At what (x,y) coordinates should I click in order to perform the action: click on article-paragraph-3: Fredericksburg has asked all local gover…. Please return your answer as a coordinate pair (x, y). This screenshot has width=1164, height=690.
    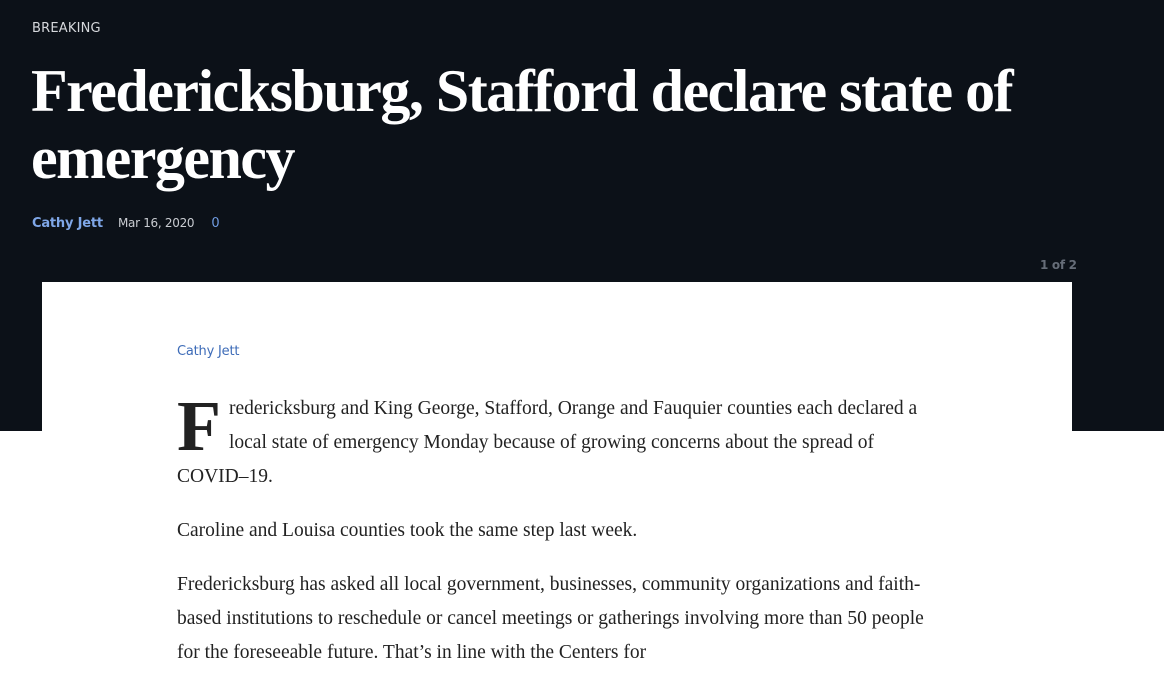
    Looking at the image, I should click on (550, 618).